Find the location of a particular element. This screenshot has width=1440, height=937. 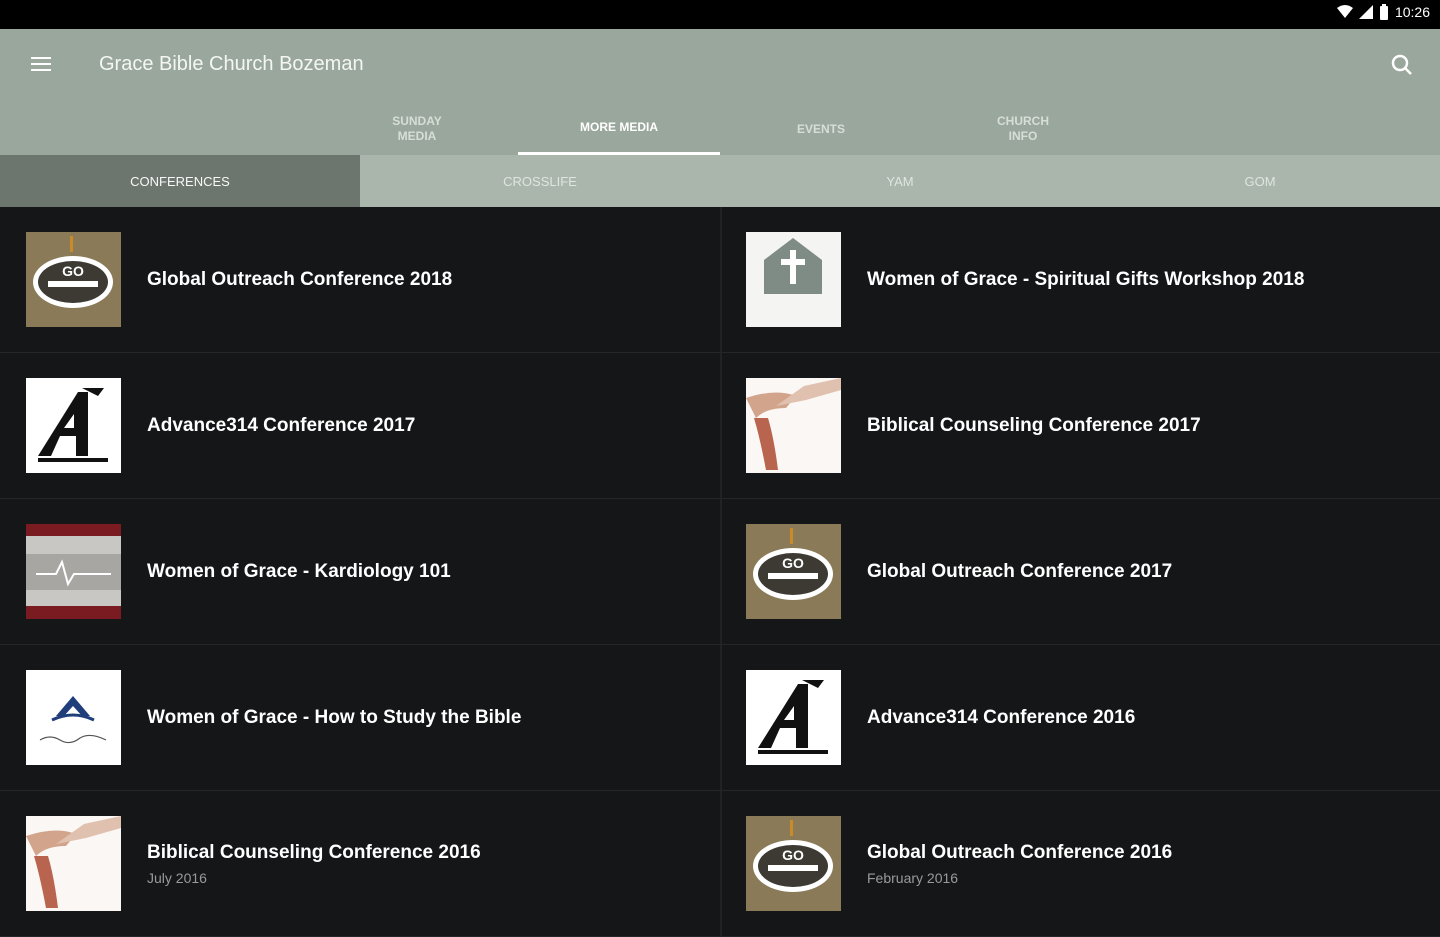

item-title: Biblical Counseling Conference 2017 is located at coordinates (1034, 425).